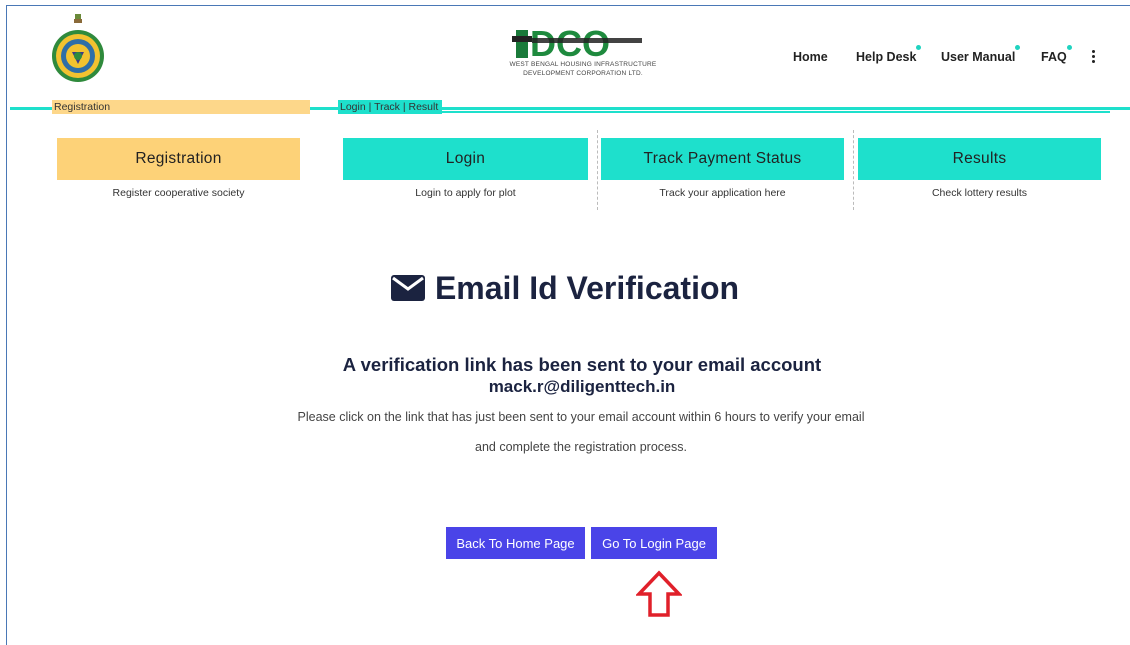 This screenshot has height=645, width=1130. What do you see at coordinates (178, 193) in the screenshot?
I see `registration-card-subtitle: Register cooperative society` at bounding box center [178, 193].